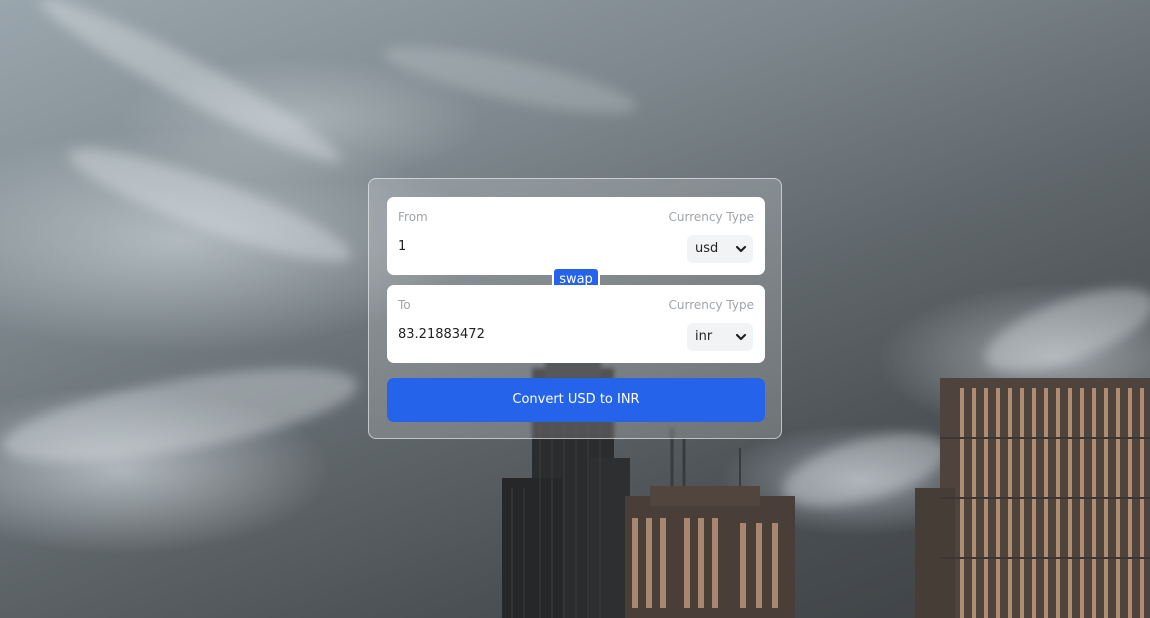 The width and height of the screenshot is (1150, 618). I want to click on to-currency-type-label: Currency Type, so click(711, 305).